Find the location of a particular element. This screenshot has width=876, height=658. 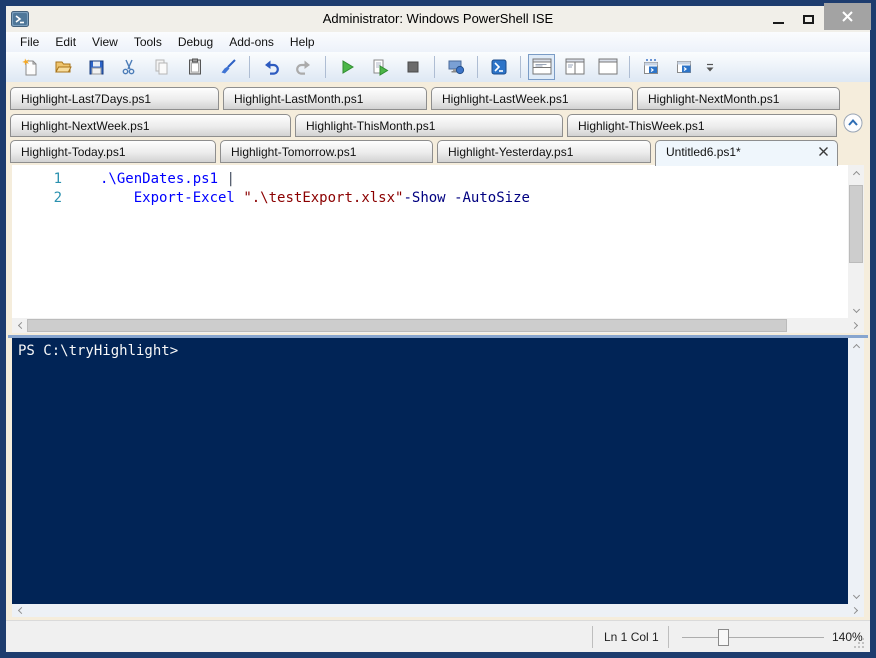

open-script-button is located at coordinates (62, 67).